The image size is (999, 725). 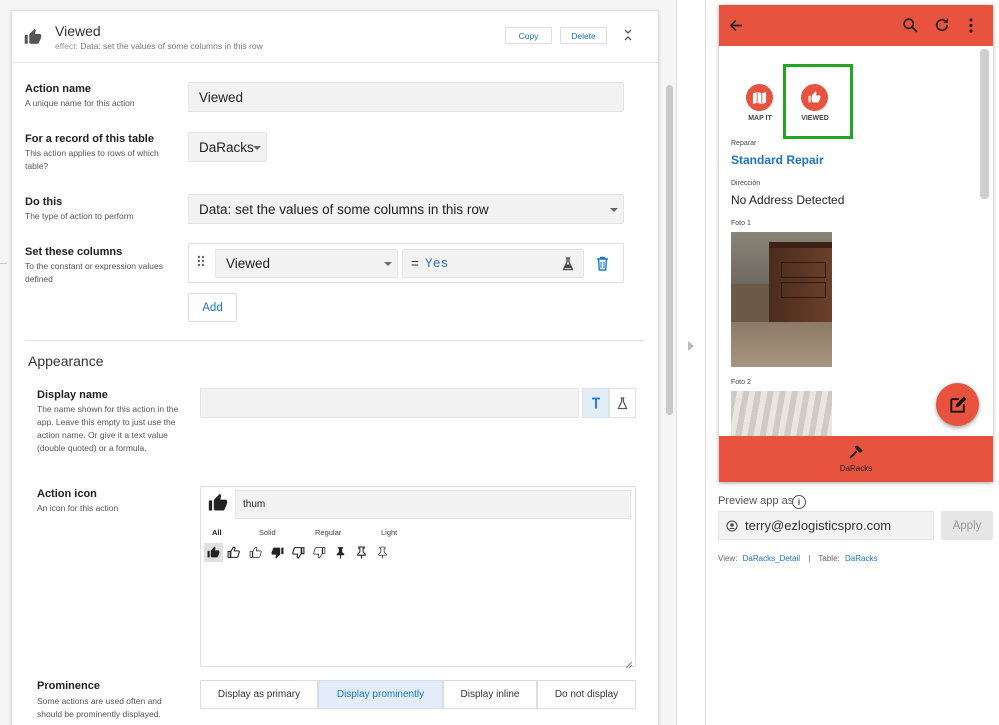 What do you see at coordinates (781, 299) in the screenshot?
I see `foto1-image` at bounding box center [781, 299].